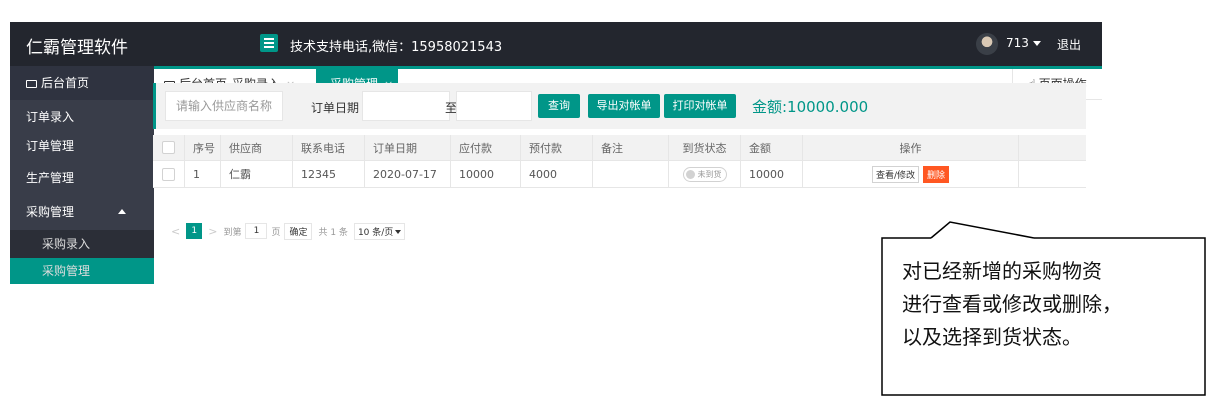 This screenshot has height=410, width=1224. I want to click on callout-line: 以及选择到货状态。, so click(992, 337).